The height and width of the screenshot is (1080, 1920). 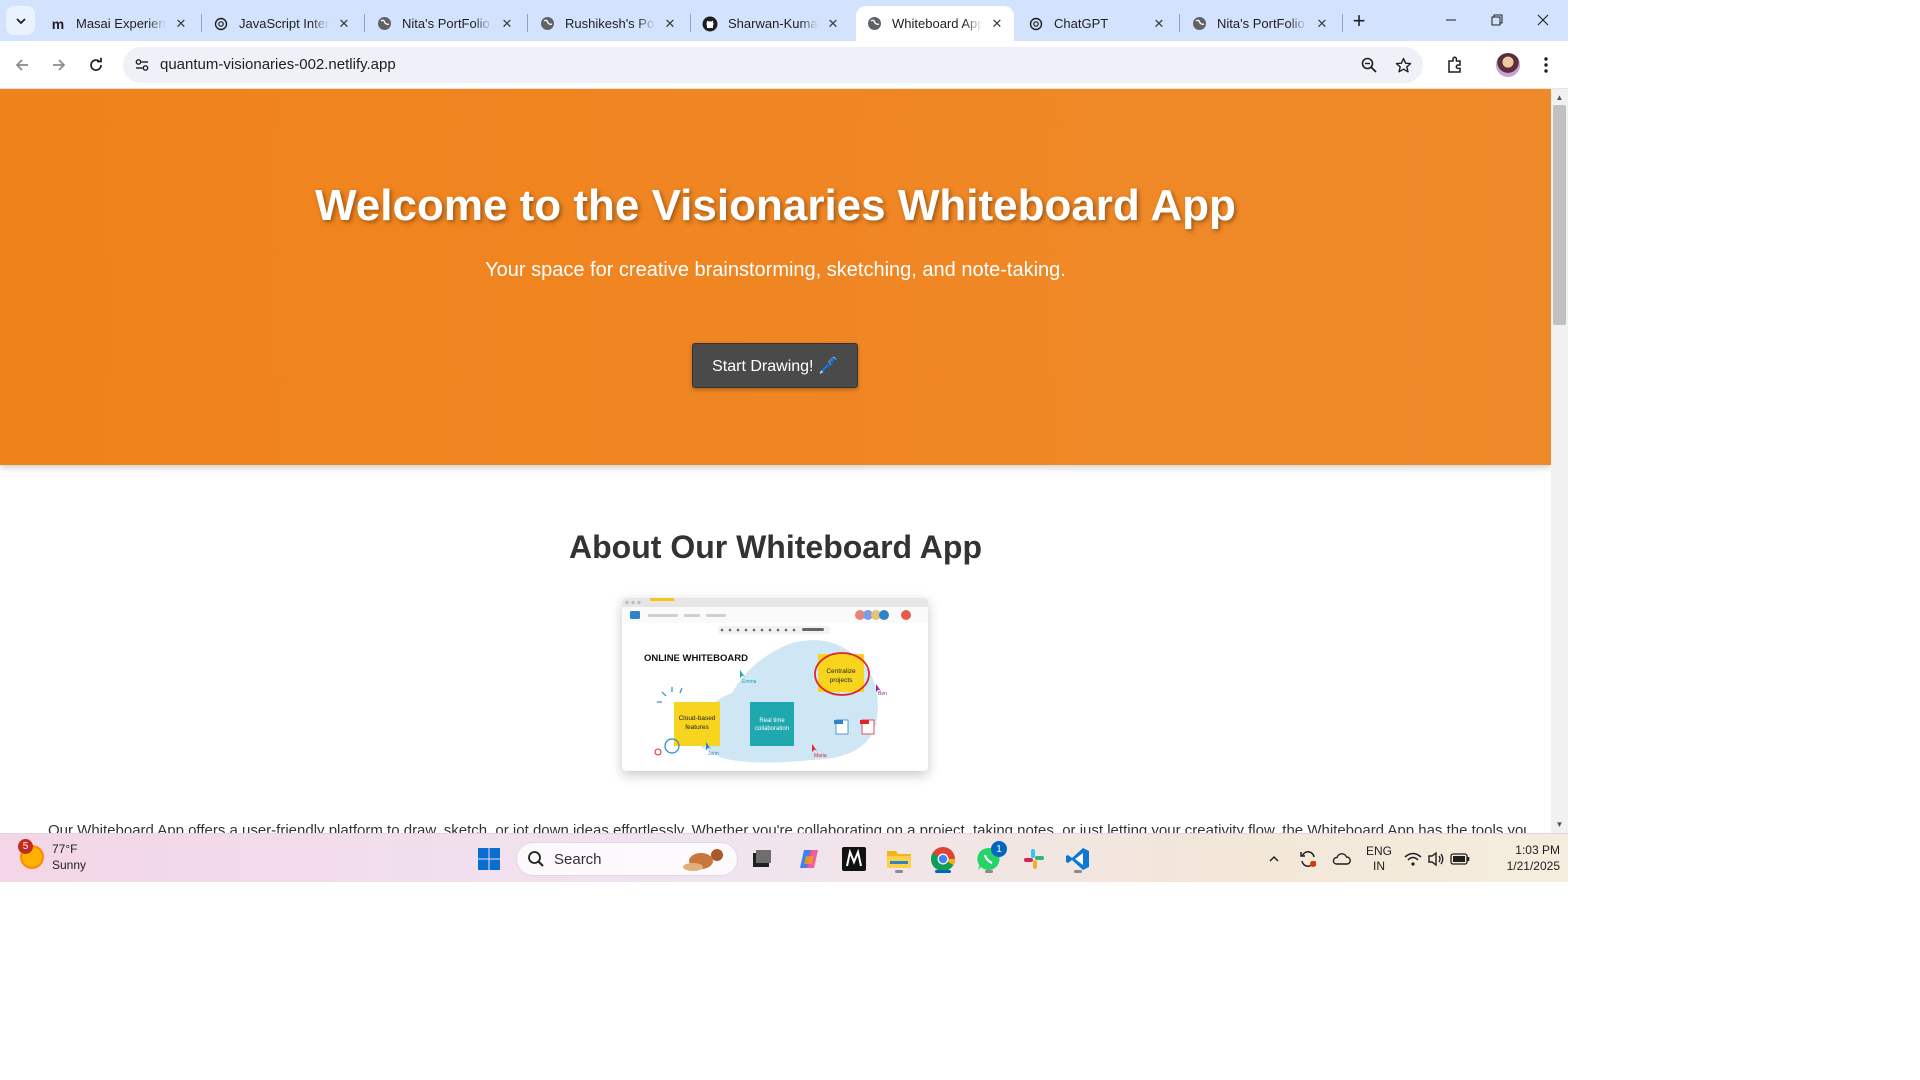 I want to click on tab-javascript-interview: JavaScript Interview ✕, so click(x=282, y=23).